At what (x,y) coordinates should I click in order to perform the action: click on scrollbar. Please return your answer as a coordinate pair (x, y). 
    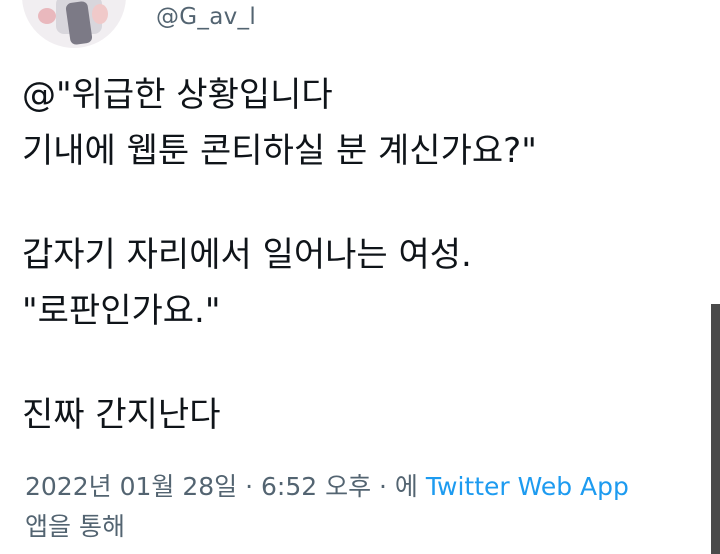
    Looking at the image, I should click on (715, 429).